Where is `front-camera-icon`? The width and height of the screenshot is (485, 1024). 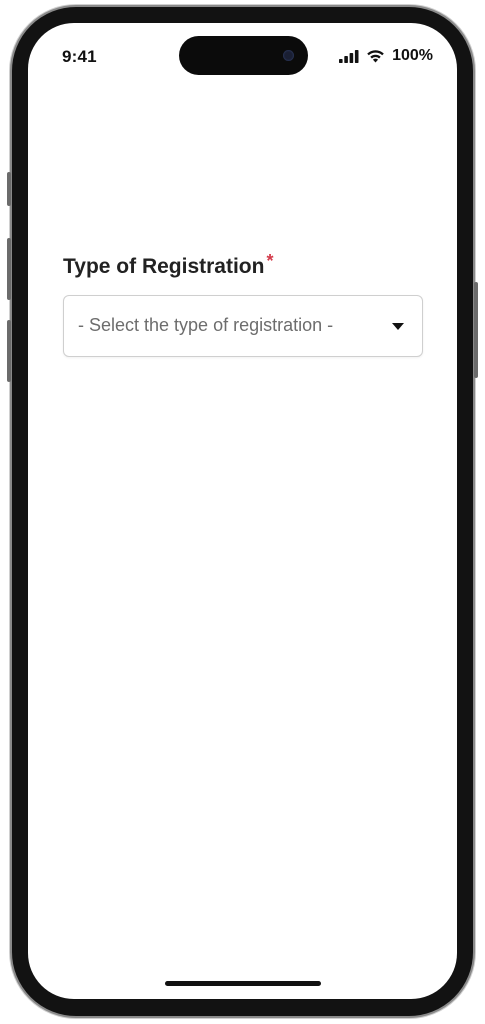
front-camera-icon is located at coordinates (288, 55).